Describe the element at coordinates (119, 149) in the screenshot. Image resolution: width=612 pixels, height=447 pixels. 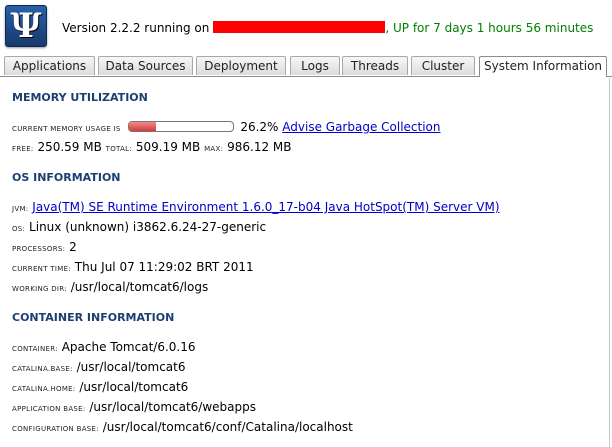
I see `total-label: TOTAL:` at that location.